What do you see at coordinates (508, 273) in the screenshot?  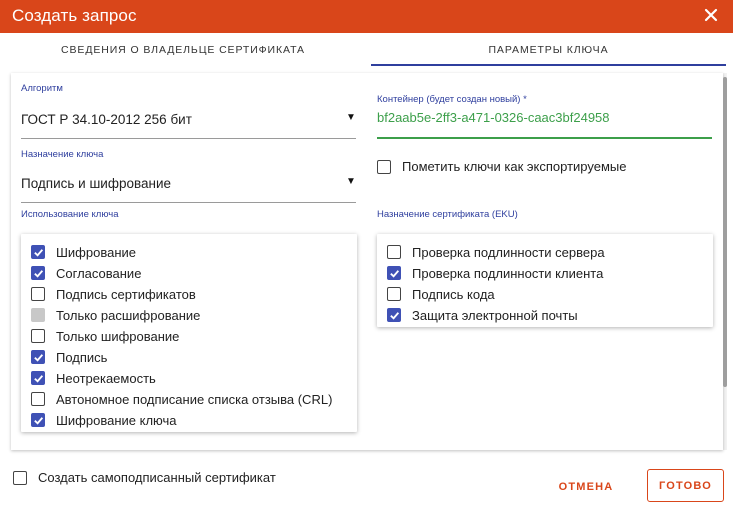 I see `eku-item-label: Проверка подлинности клиента` at bounding box center [508, 273].